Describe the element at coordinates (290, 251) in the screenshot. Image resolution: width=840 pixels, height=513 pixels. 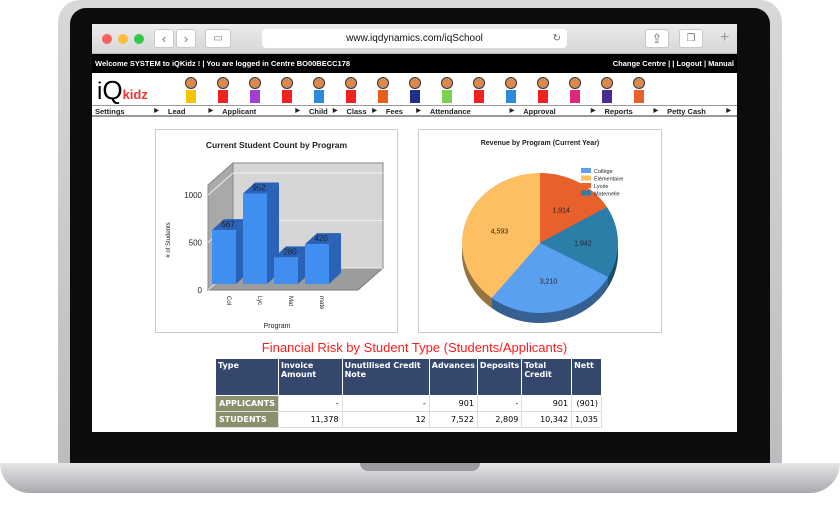
I see `data-label: 280` at that location.